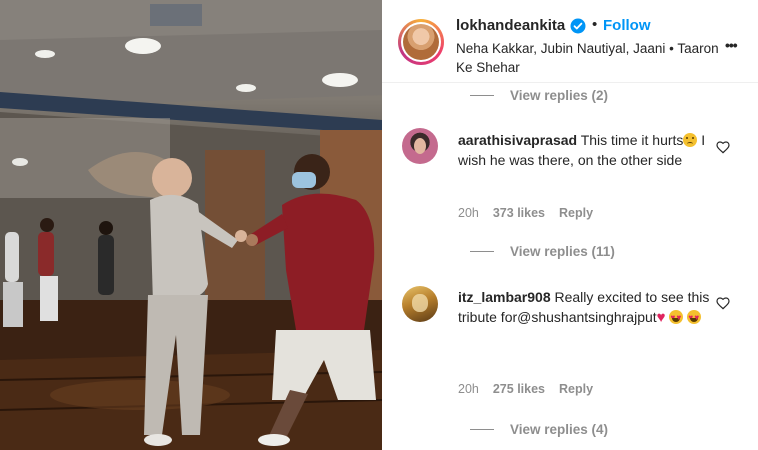  Describe the element at coordinates (632, 140) in the screenshot. I see `comment-text-part1: This time it hurts` at that location.